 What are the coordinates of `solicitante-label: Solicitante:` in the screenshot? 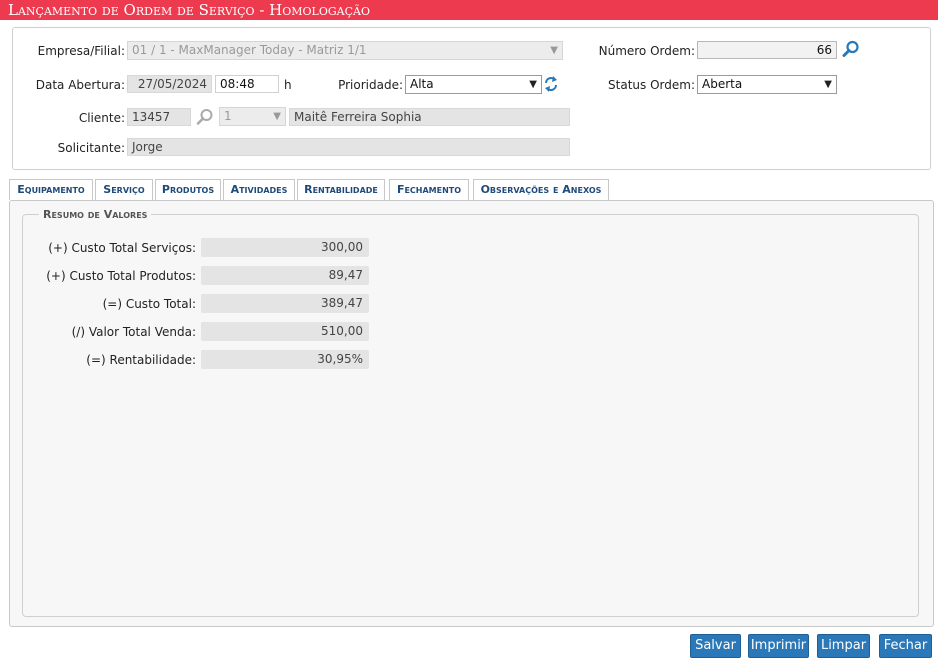 It's located at (91, 148).